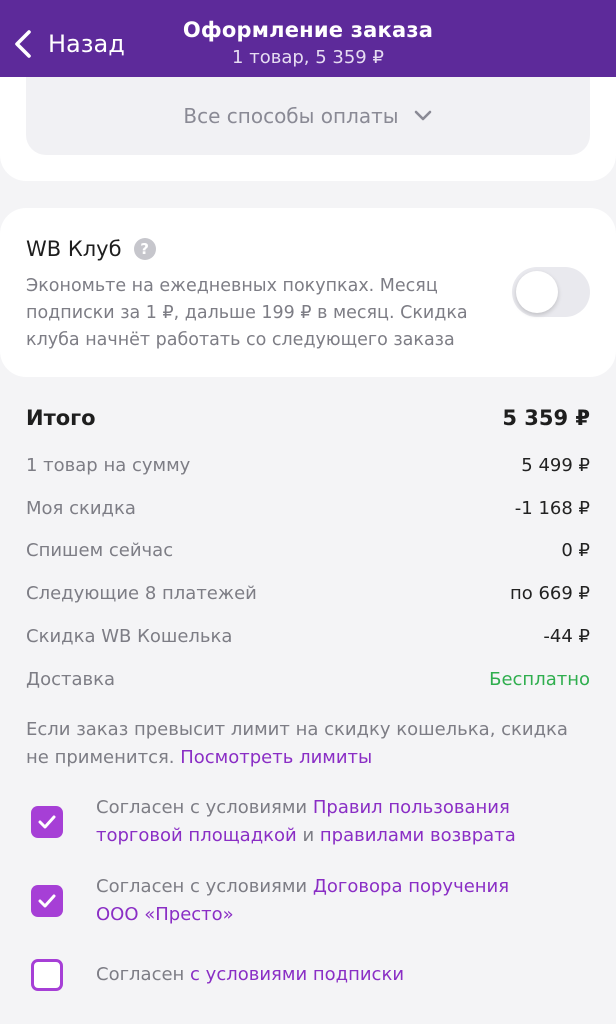  Describe the element at coordinates (297, 974) in the screenshot. I see `subscription-terms-link: с условиями подписки` at that location.